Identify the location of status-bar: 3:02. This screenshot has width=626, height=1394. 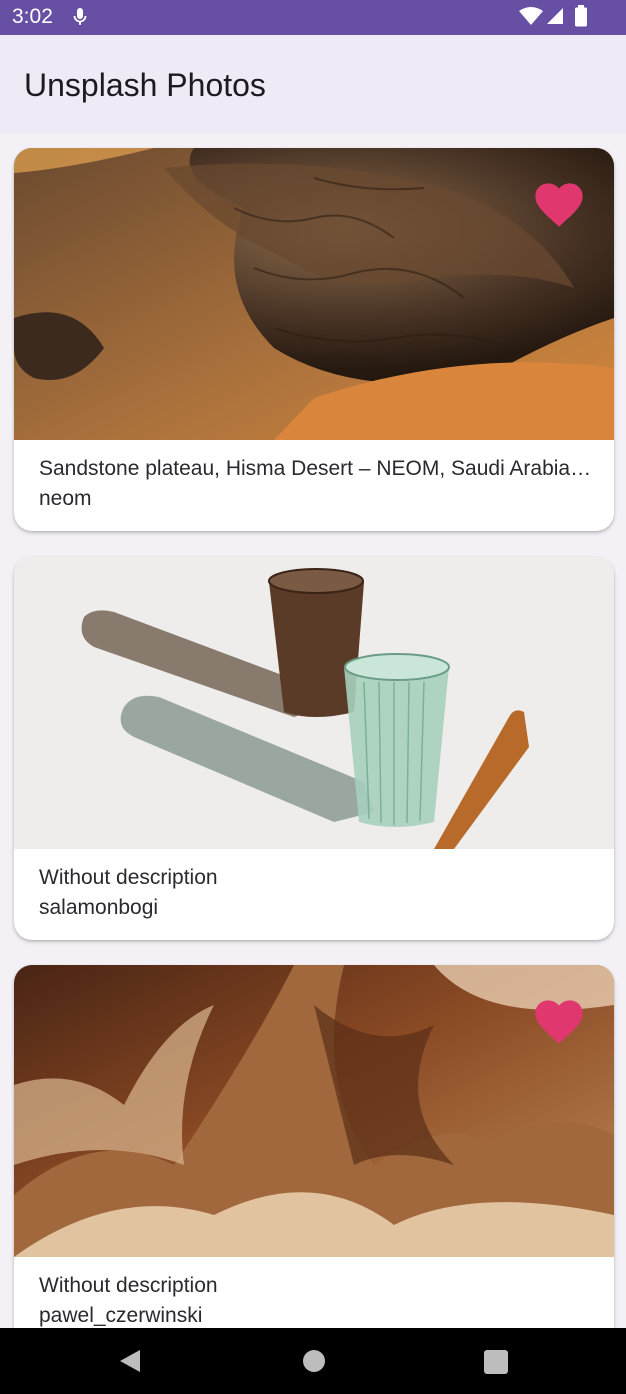
(313, 17).